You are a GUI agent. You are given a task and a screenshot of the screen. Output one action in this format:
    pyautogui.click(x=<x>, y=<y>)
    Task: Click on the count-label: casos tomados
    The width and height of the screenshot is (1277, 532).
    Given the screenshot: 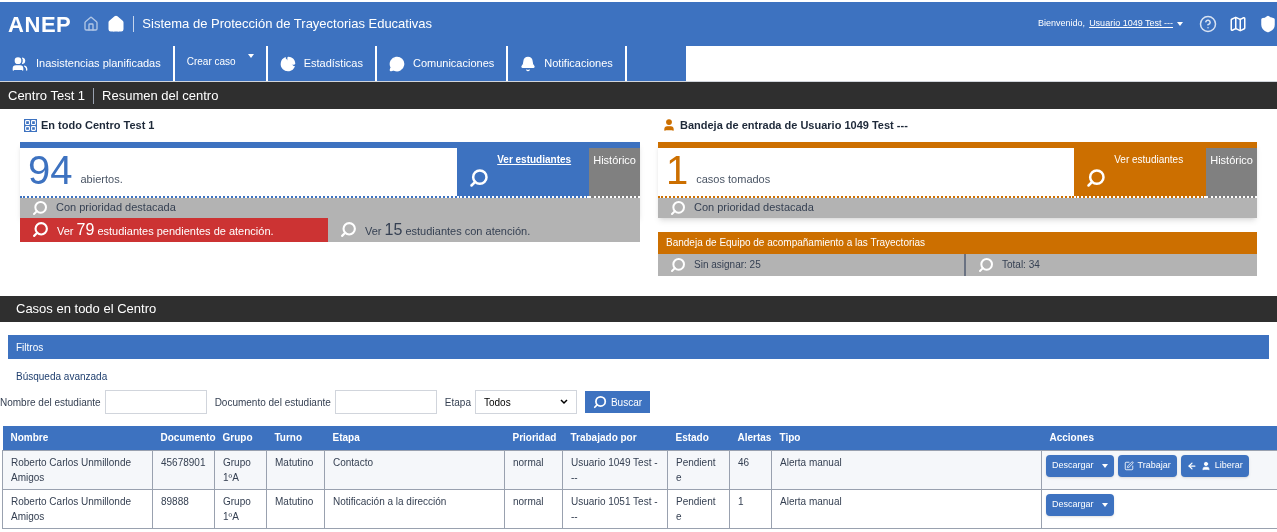 What is the action you would take?
    pyautogui.click(x=733, y=179)
    